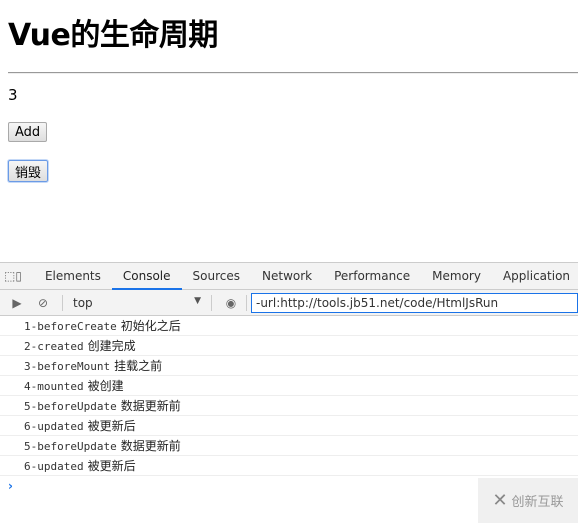  Describe the element at coordinates (289, 326) in the screenshot. I see `console-message: 1-beforeCreate 初始化之后` at that location.